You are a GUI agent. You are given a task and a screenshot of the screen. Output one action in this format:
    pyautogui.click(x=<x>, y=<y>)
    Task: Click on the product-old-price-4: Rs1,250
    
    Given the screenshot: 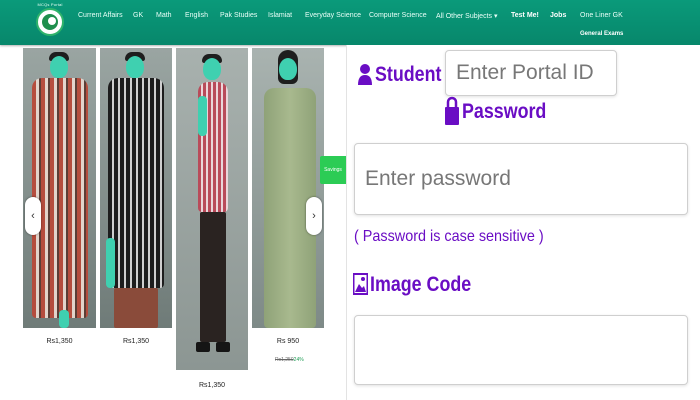 What is the action you would take?
    pyautogui.click(x=284, y=360)
    